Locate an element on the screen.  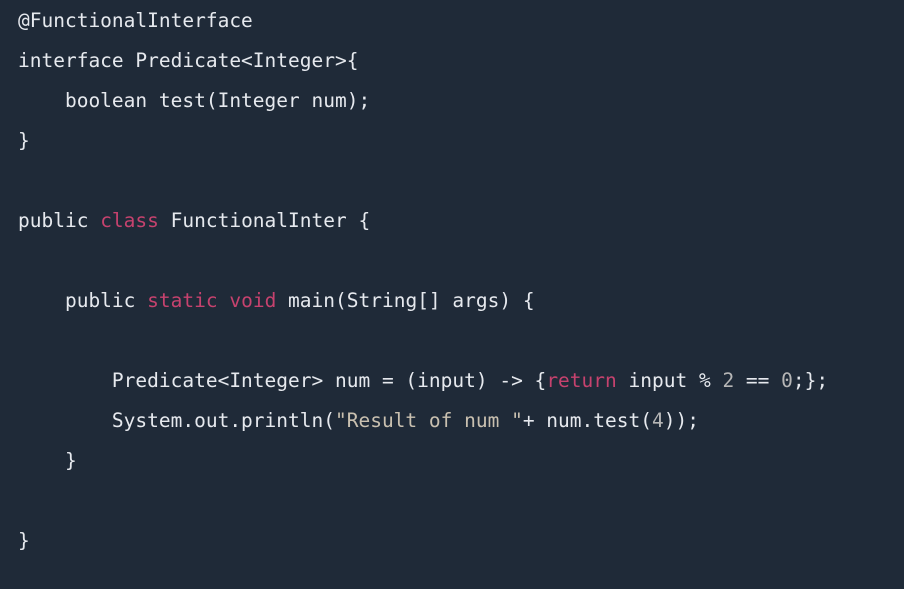
code-number: 0 is located at coordinates (787, 380).